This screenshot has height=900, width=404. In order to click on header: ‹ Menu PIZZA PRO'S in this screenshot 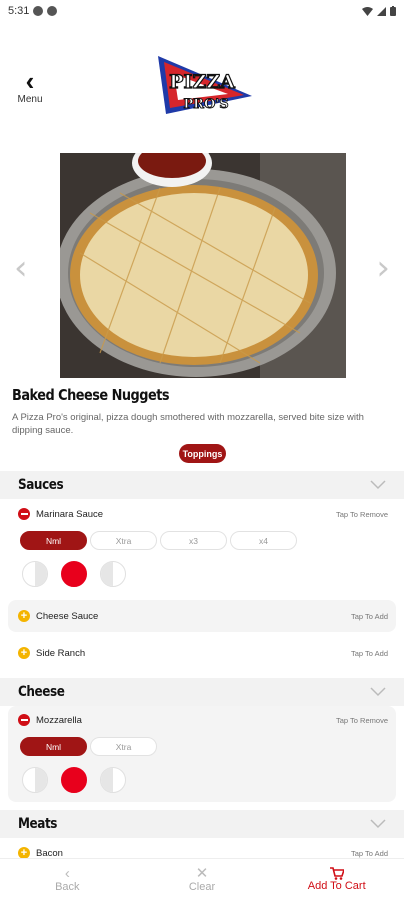, I will do `click(202, 82)`.